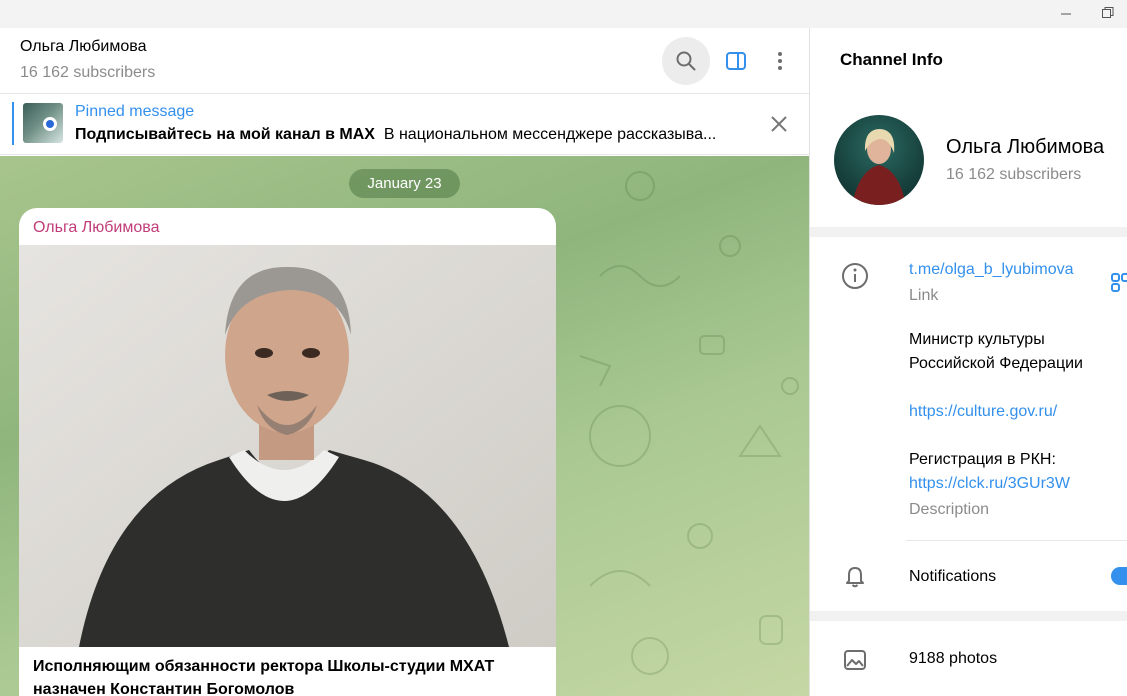 The height and width of the screenshot is (696, 1127). I want to click on more-vertical-icon, so click(780, 61).